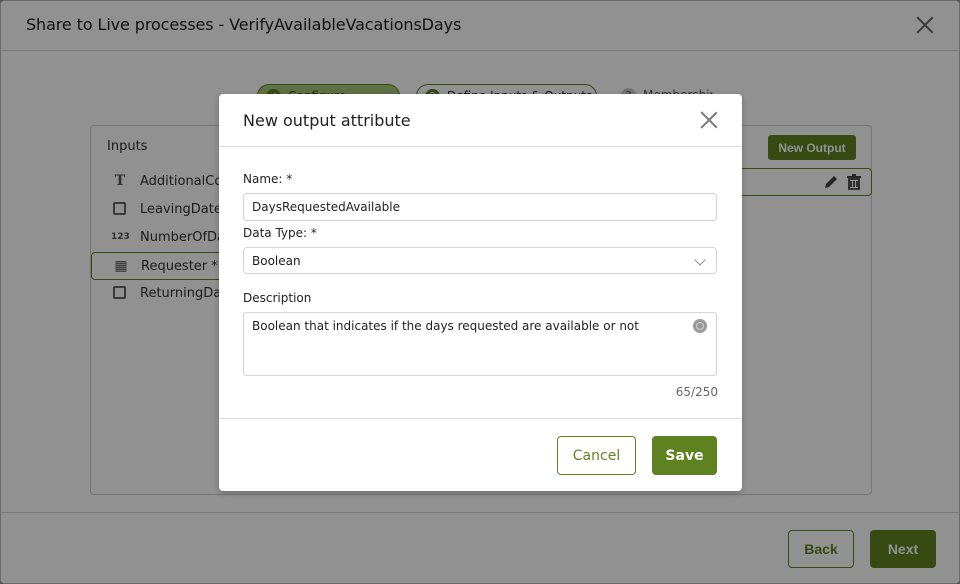 The height and width of the screenshot is (584, 960). Describe the element at coordinates (700, 260) in the screenshot. I see `chevron-down-icon` at that location.